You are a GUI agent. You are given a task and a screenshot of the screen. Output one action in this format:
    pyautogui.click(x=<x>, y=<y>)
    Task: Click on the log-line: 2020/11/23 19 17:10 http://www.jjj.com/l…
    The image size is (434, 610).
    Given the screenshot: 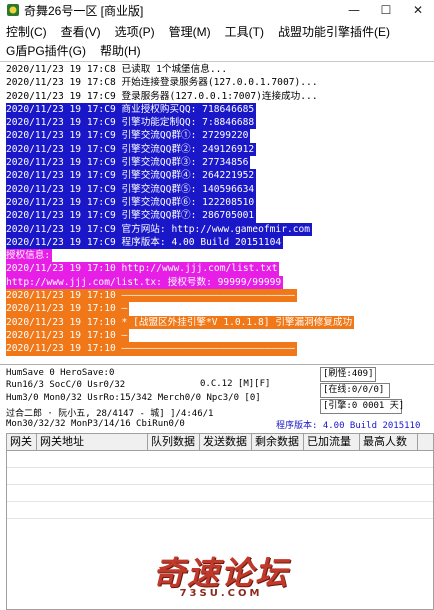 What is the action you would take?
    pyautogui.click(x=220, y=269)
    